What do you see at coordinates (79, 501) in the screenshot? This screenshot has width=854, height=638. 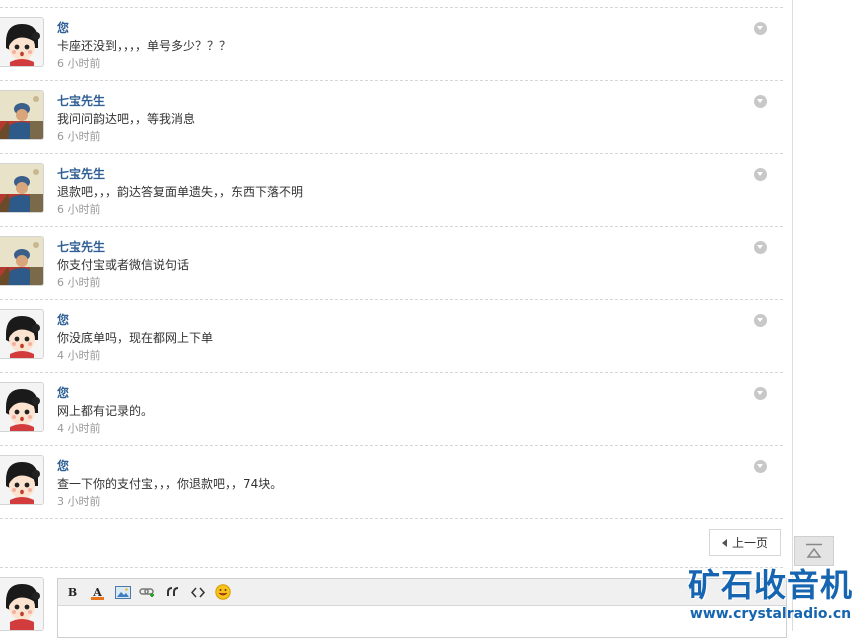 I see `message-time: 3 小时前` at bounding box center [79, 501].